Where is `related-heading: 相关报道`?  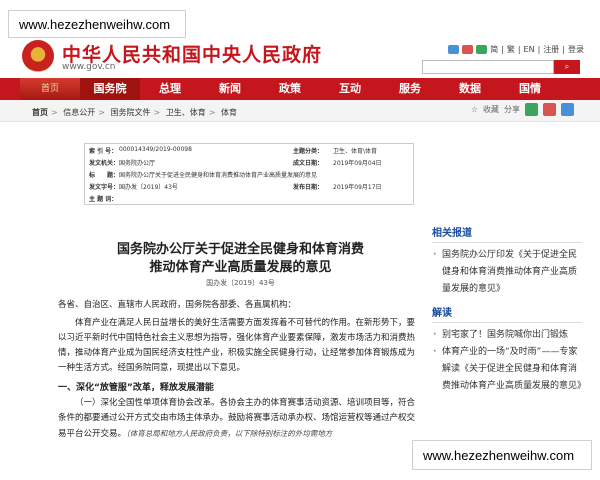 related-heading: 相关报道 is located at coordinates (507, 233).